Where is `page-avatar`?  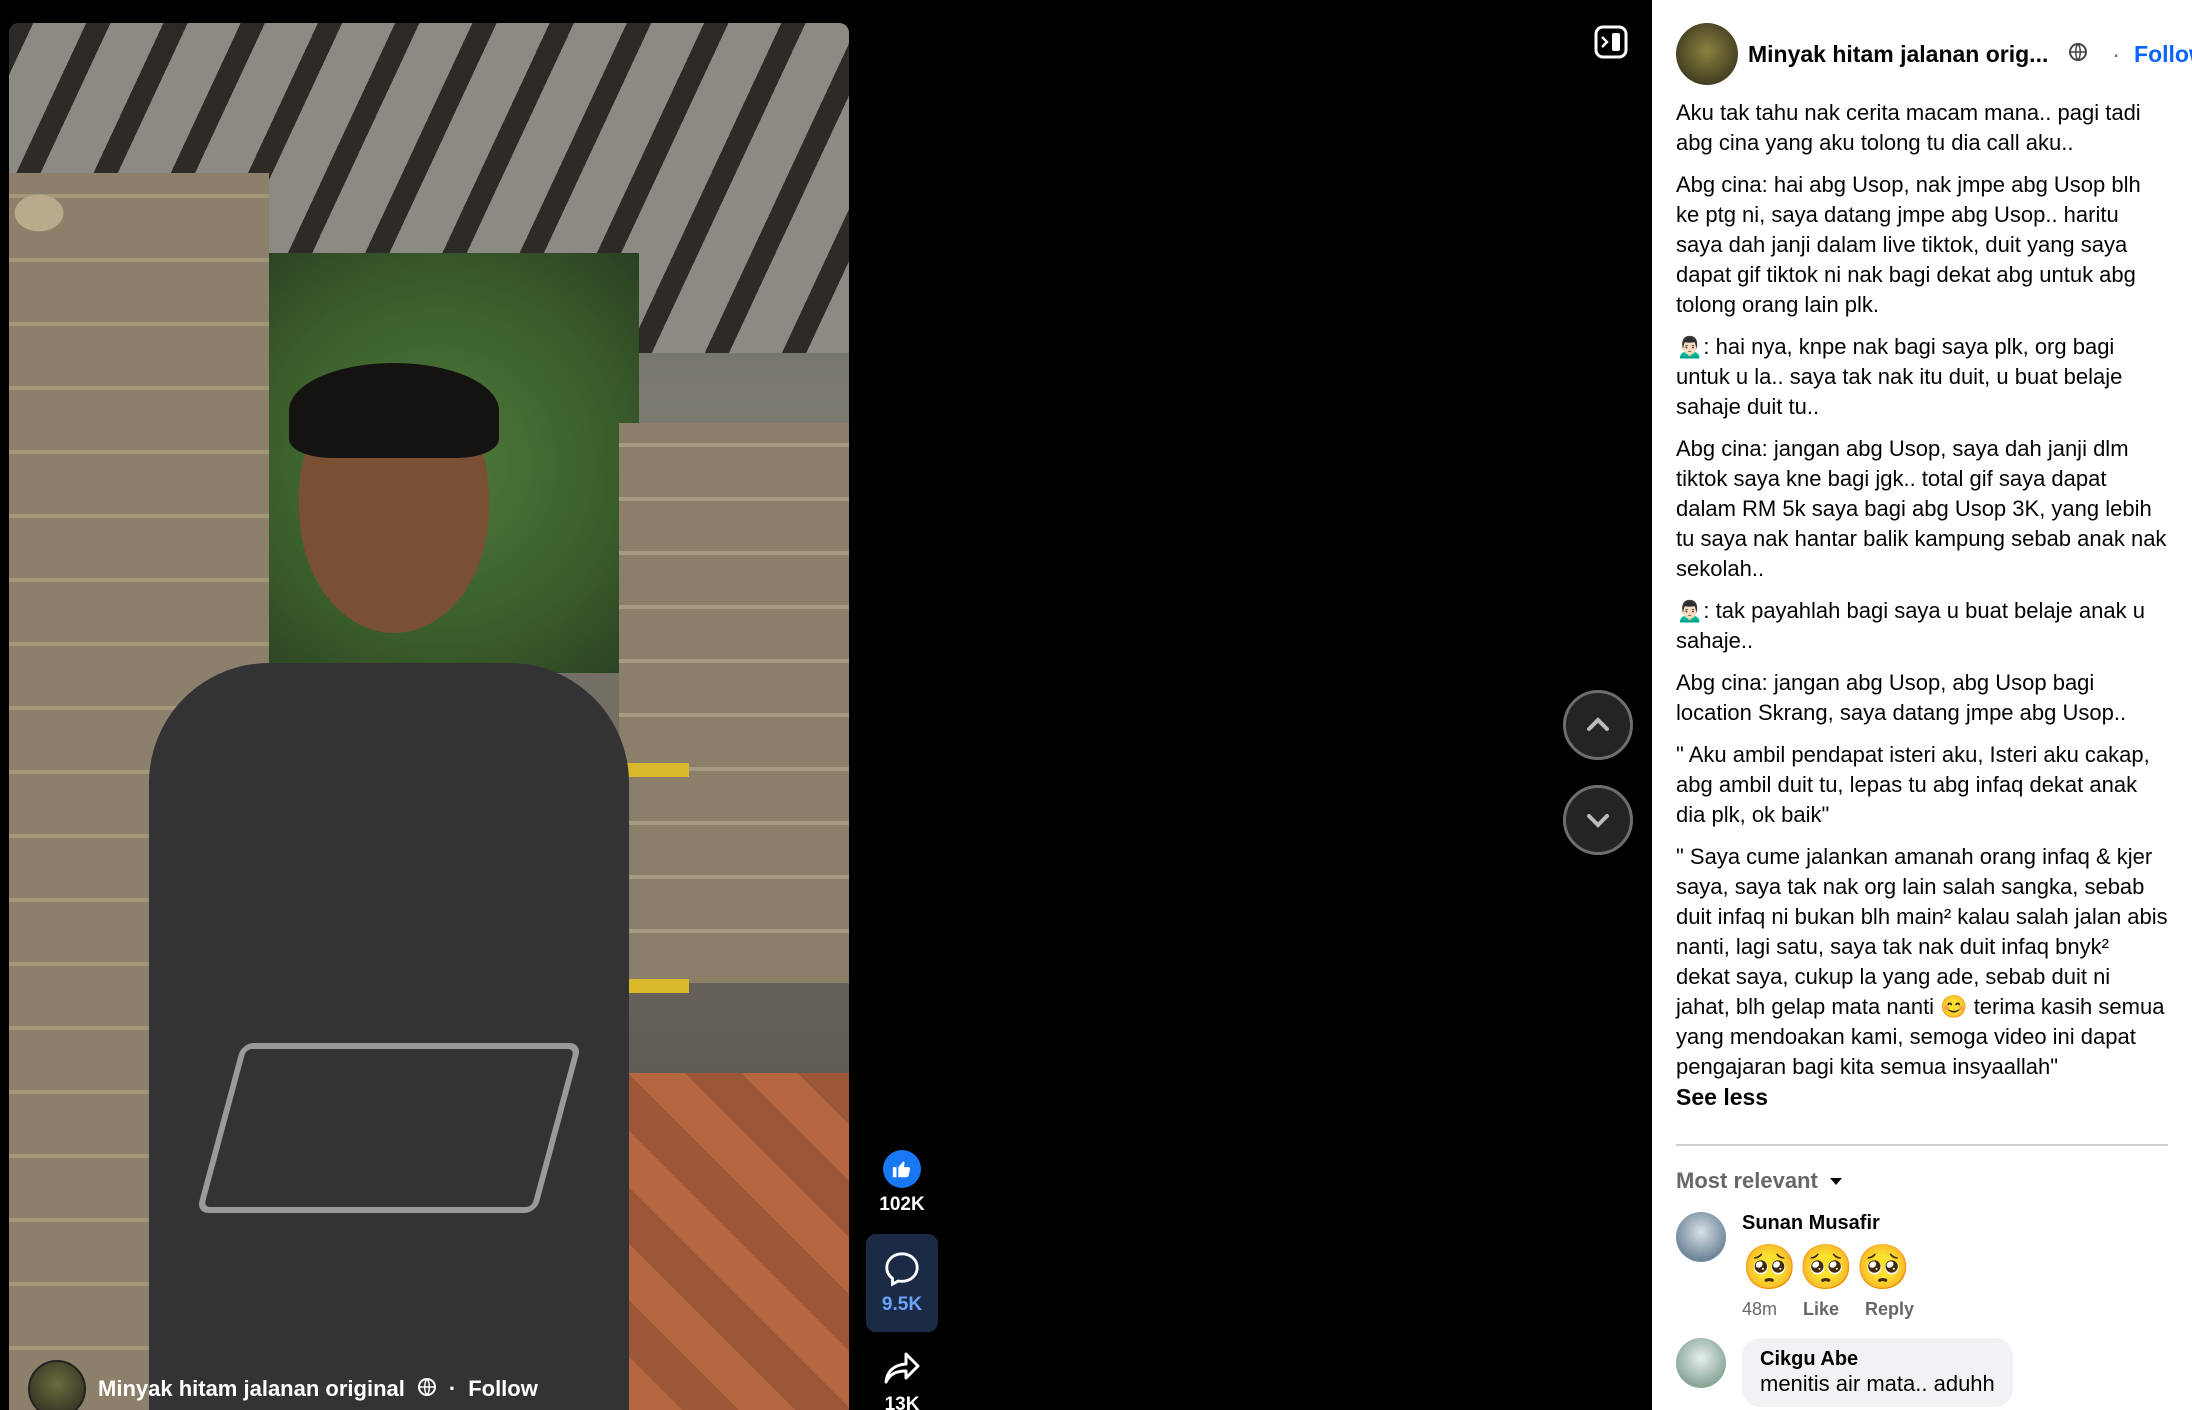
page-avatar is located at coordinates (1707, 54).